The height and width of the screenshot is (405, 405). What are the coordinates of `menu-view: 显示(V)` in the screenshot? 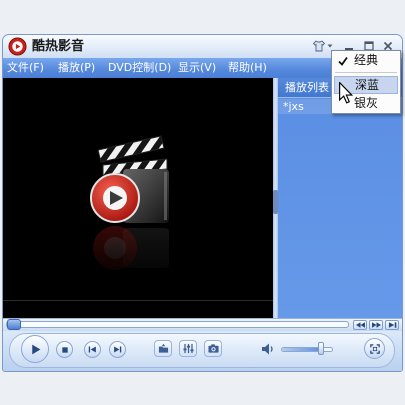 It's located at (197, 68).